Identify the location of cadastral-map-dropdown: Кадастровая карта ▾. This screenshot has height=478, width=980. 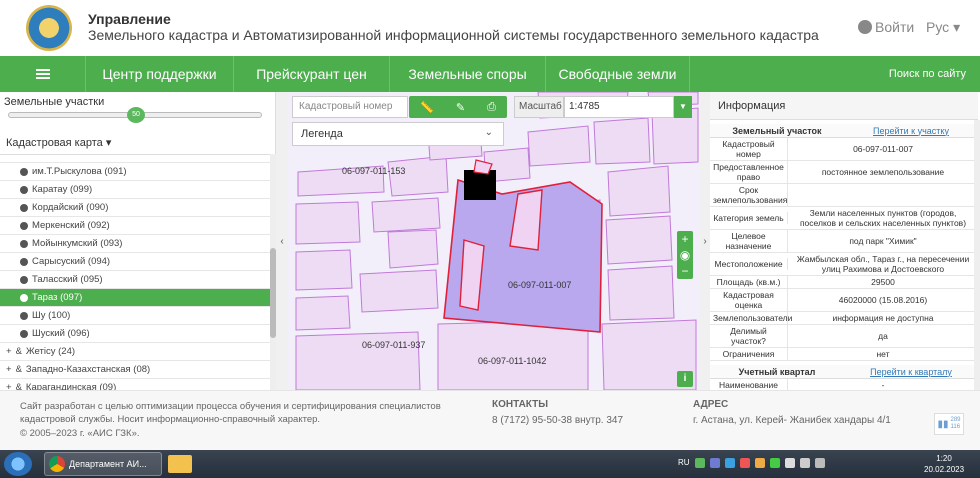
(58, 142).